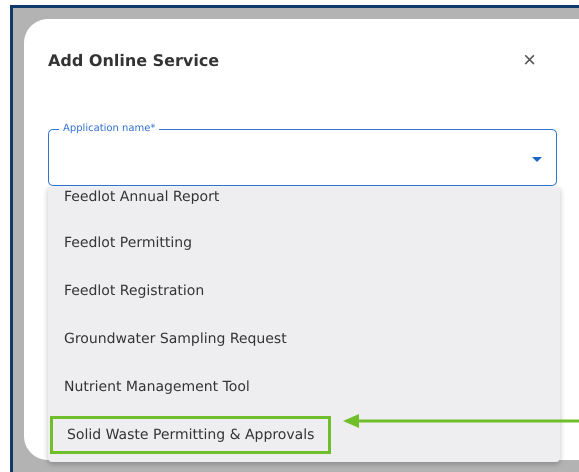 The height and width of the screenshot is (472, 579). Describe the element at coordinates (304, 387) in the screenshot. I see `dropdown-option: Nutrient Management Tool` at that location.